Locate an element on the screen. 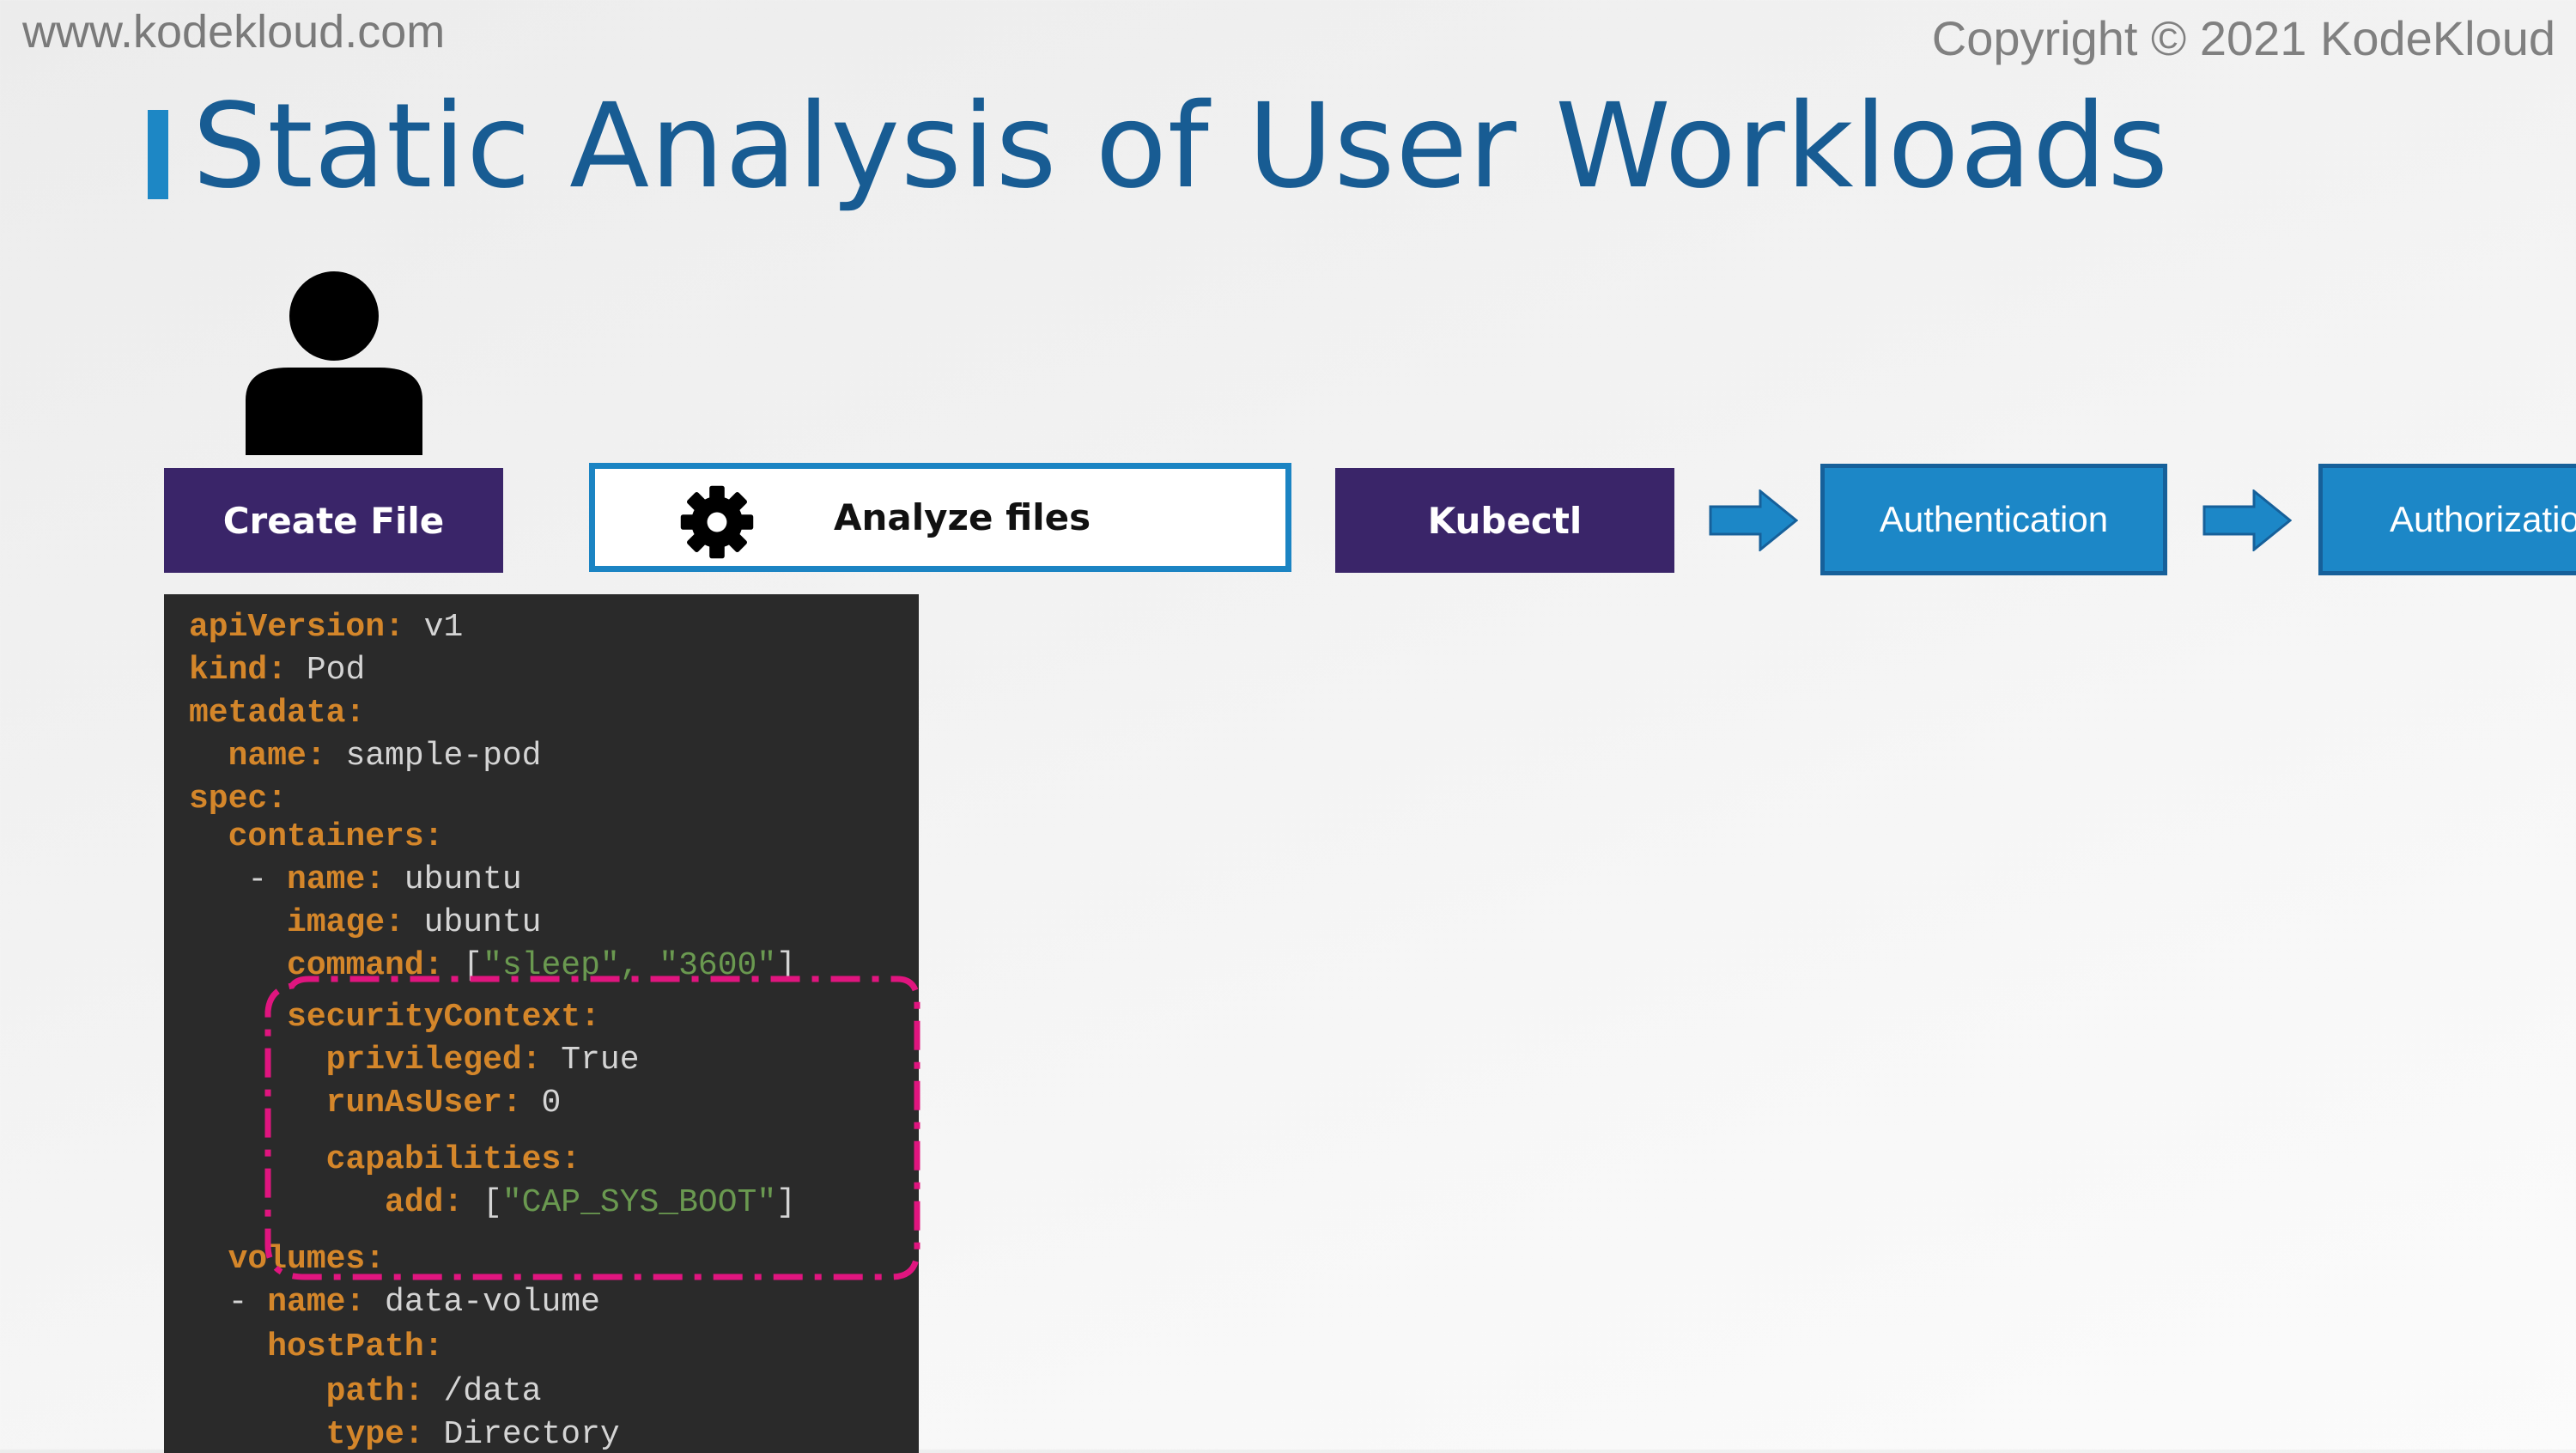 This screenshot has width=2576, height=1453. code-line: - name: ubuntu is located at coordinates (355, 880).